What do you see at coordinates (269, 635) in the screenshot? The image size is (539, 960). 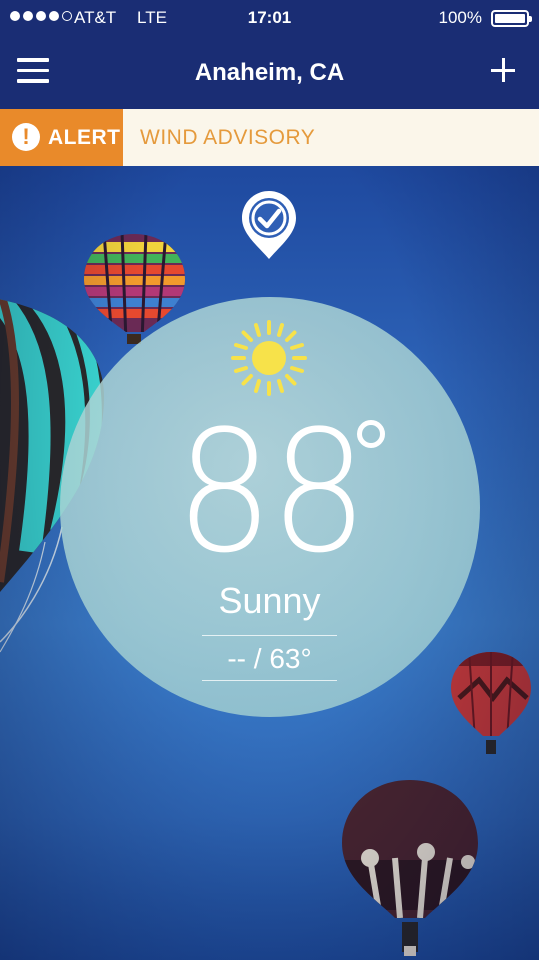 I see `divider-top` at bounding box center [269, 635].